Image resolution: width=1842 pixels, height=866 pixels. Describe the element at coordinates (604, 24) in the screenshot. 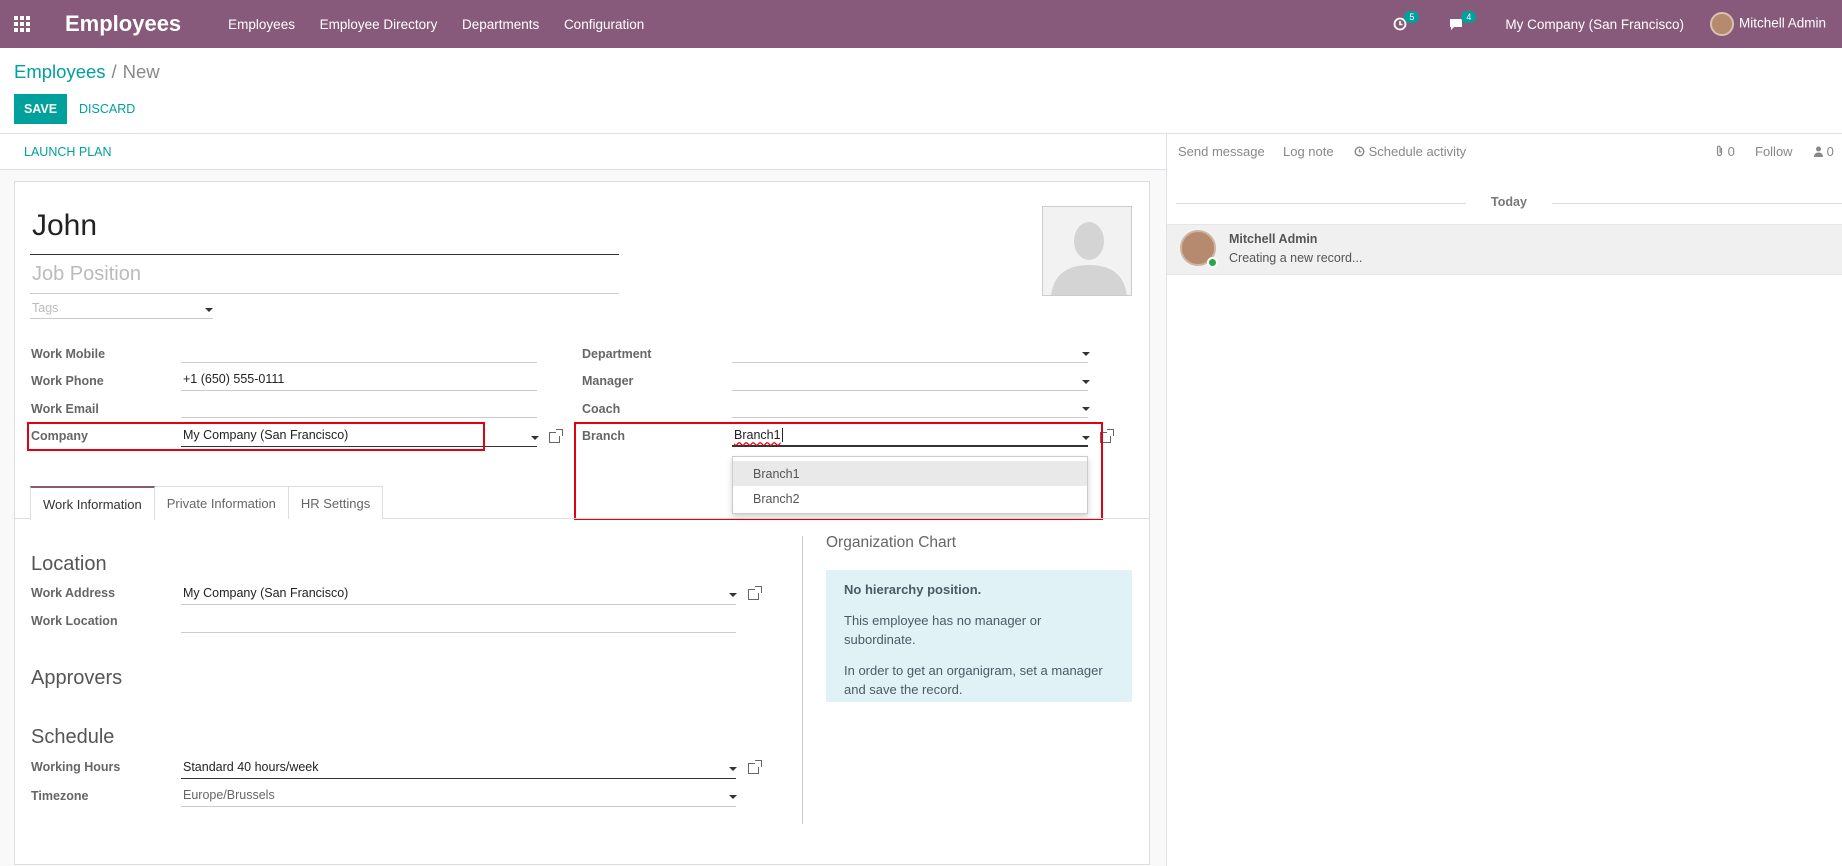

I see `menu-configuration: Configuration` at that location.